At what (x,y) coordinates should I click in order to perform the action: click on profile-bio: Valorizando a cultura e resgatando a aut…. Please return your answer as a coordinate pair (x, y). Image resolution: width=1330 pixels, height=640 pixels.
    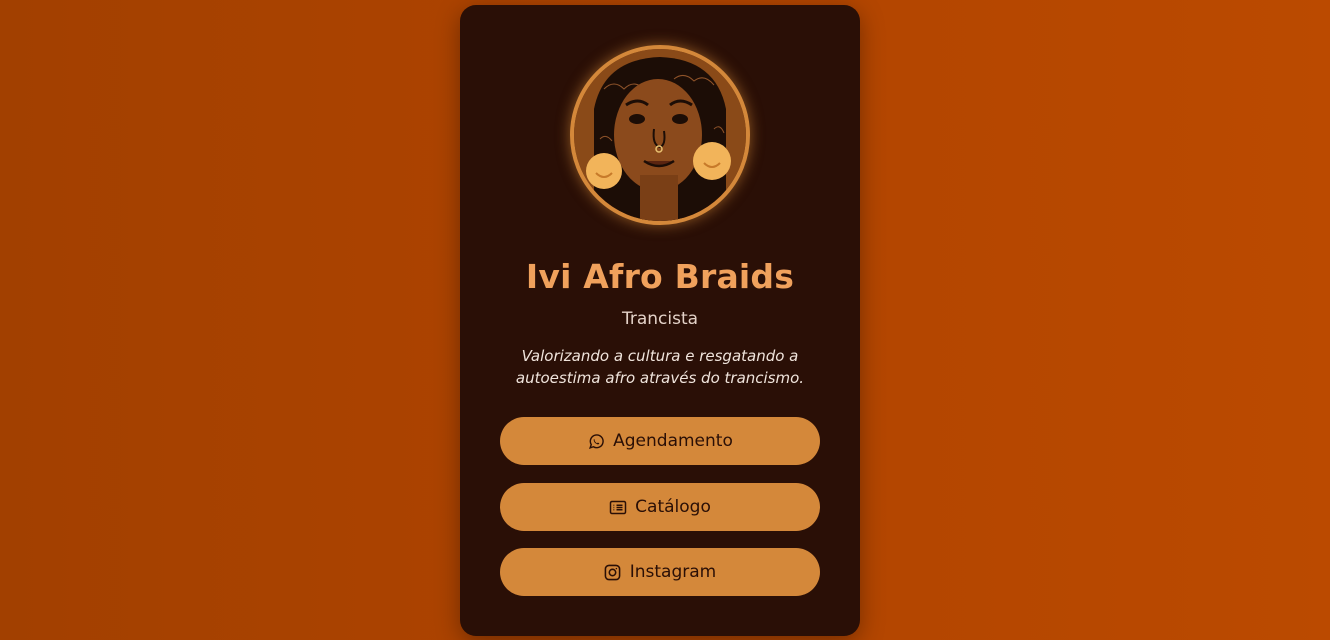
    Looking at the image, I should click on (660, 367).